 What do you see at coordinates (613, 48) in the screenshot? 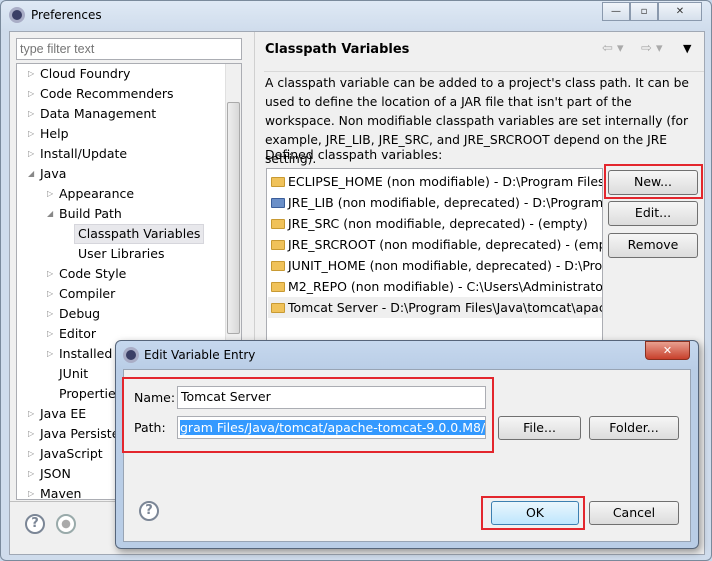
I see `back-icon: ⇦ ▾` at bounding box center [613, 48].